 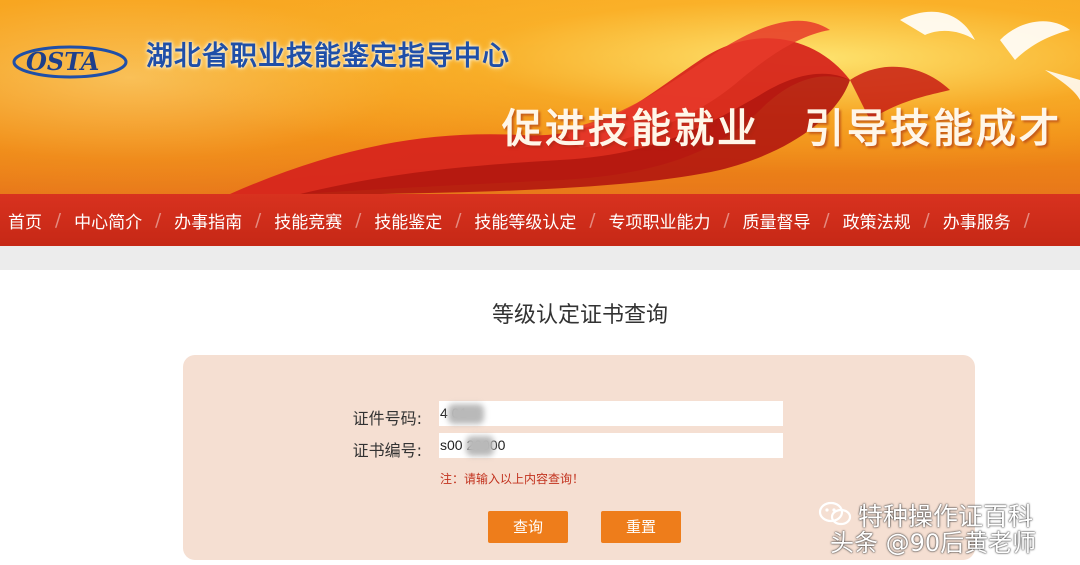 What do you see at coordinates (977, 220) in the screenshot?
I see `nav-item-services: 办事服务` at bounding box center [977, 220].